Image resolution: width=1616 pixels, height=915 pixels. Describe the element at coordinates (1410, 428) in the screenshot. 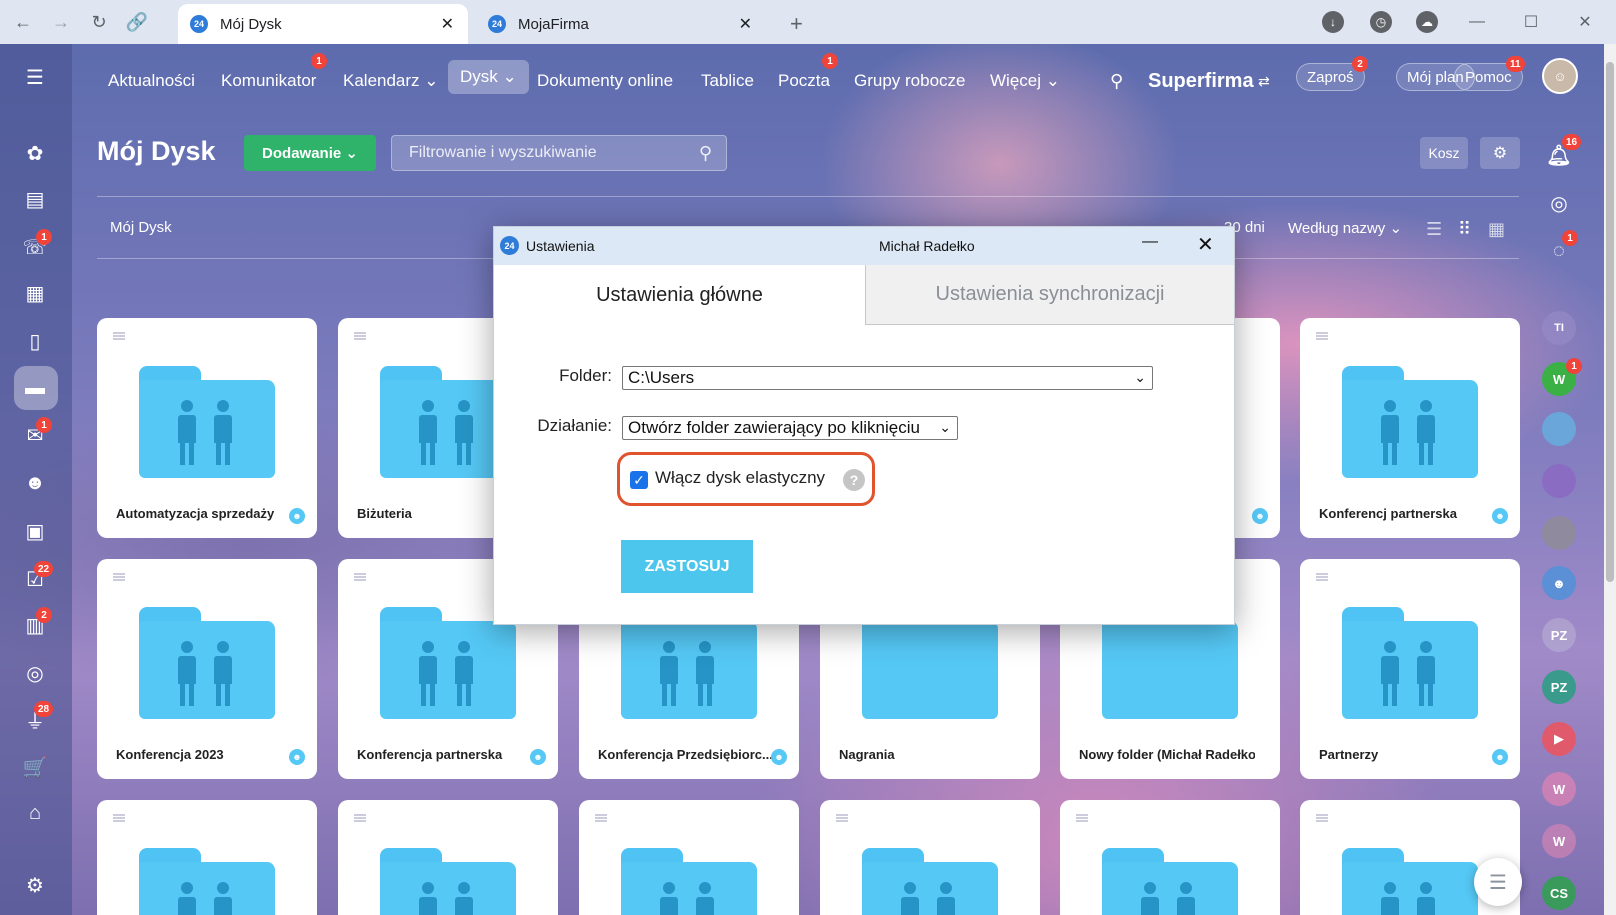

I see `folder-tile: Konferencj partnerska ☻` at that location.